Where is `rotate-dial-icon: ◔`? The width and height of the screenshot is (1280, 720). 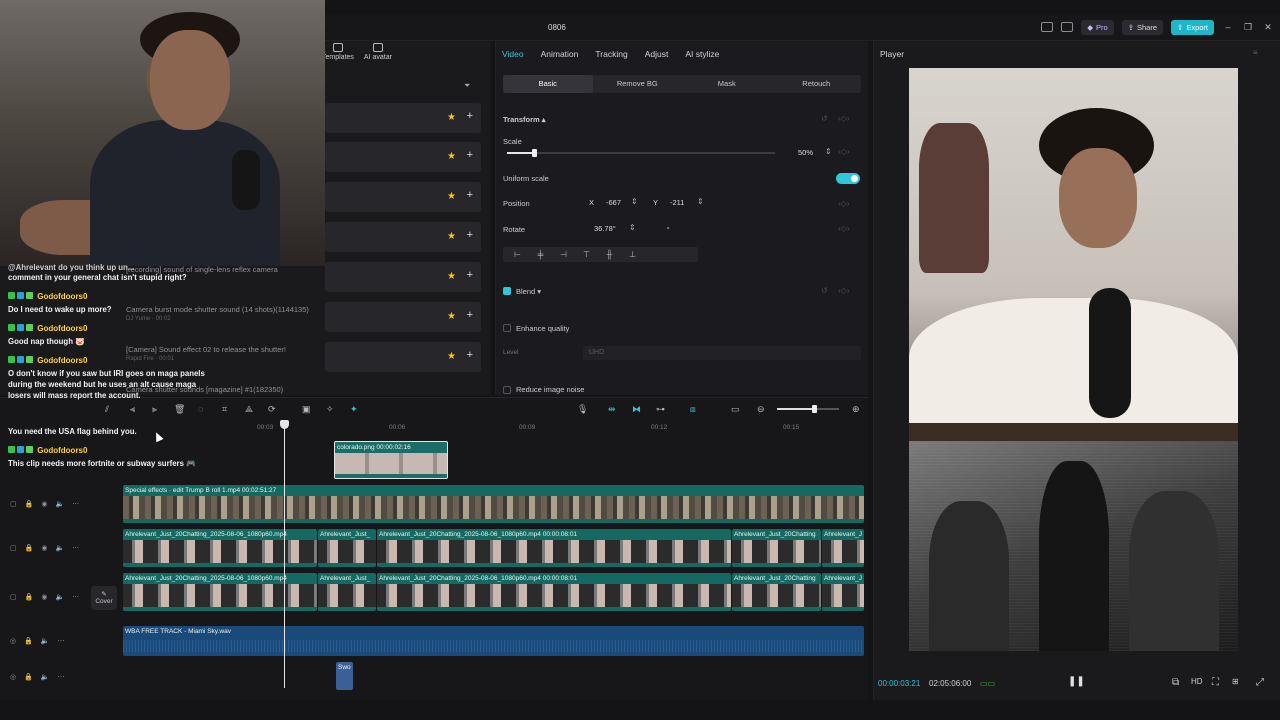 rotate-dial-icon: ◔ is located at coordinates (667, 228).